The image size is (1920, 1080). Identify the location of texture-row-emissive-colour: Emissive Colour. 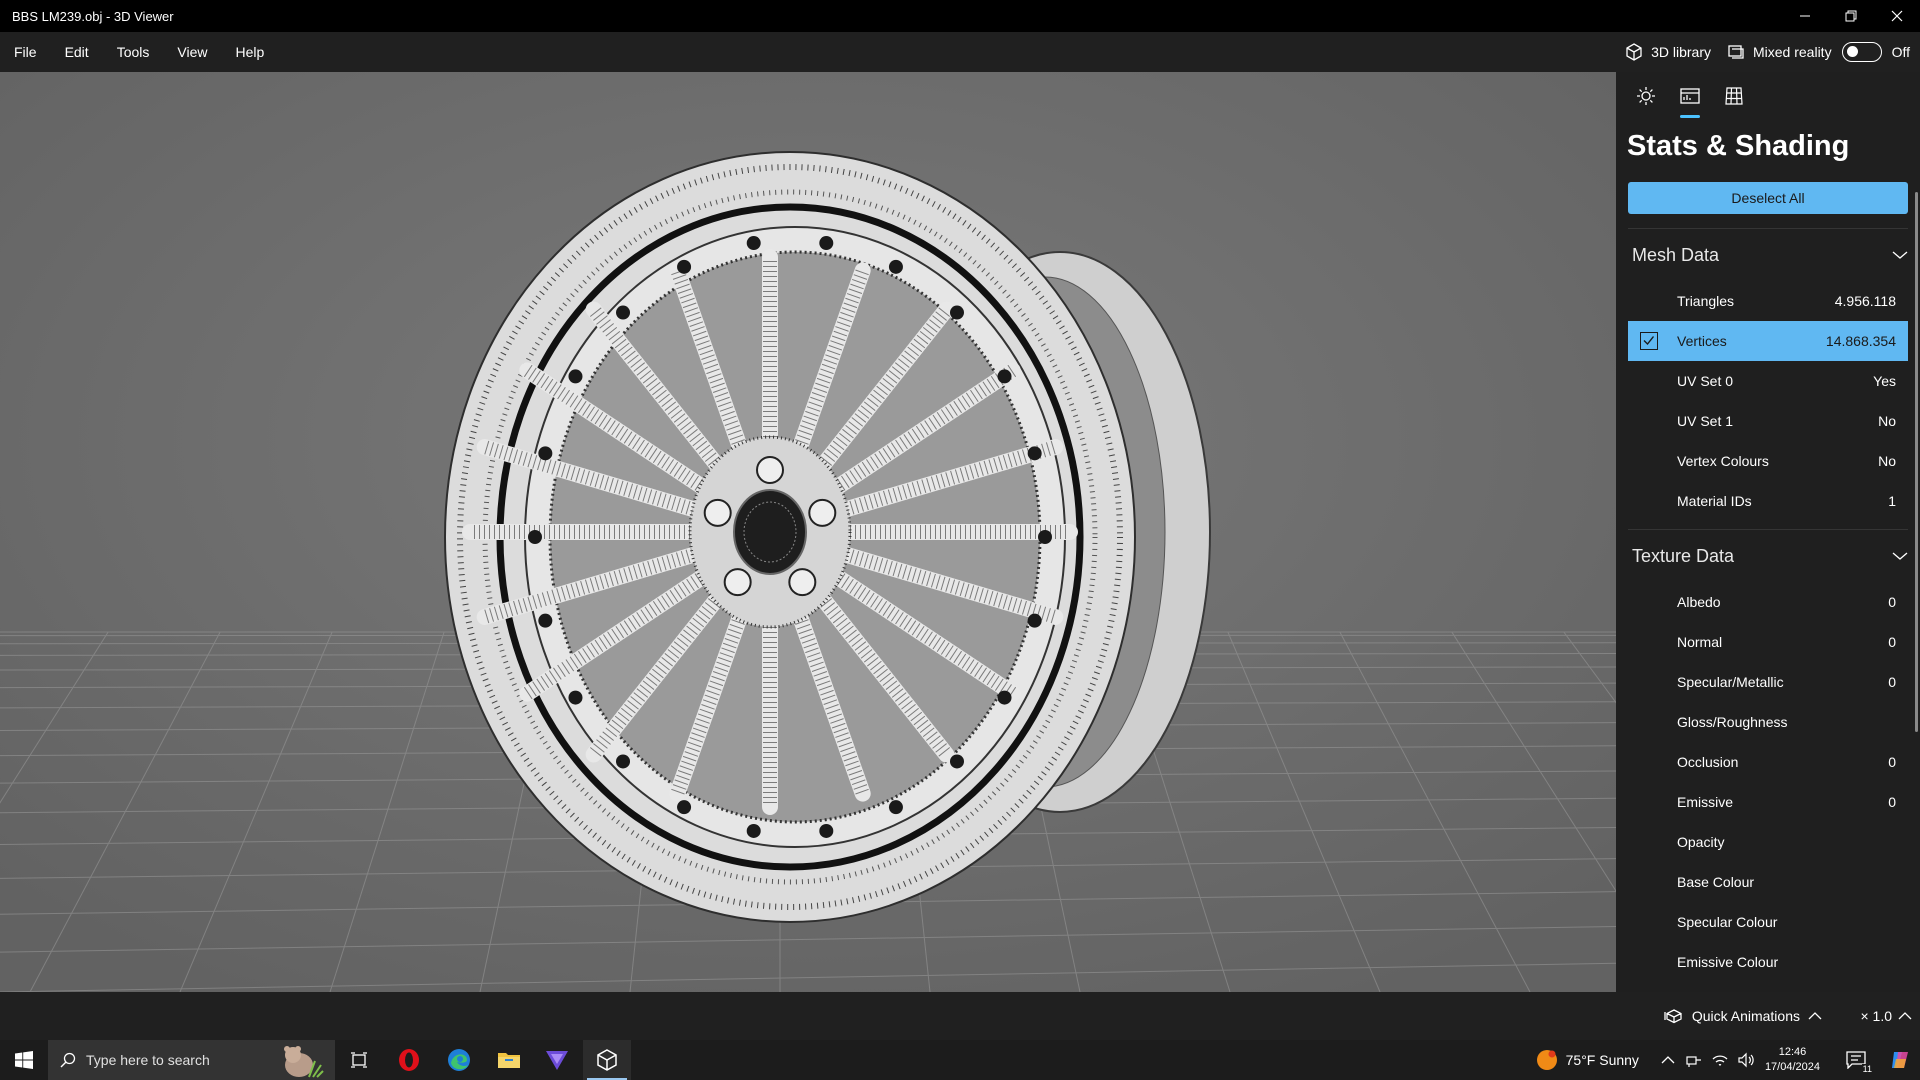
(1768, 962).